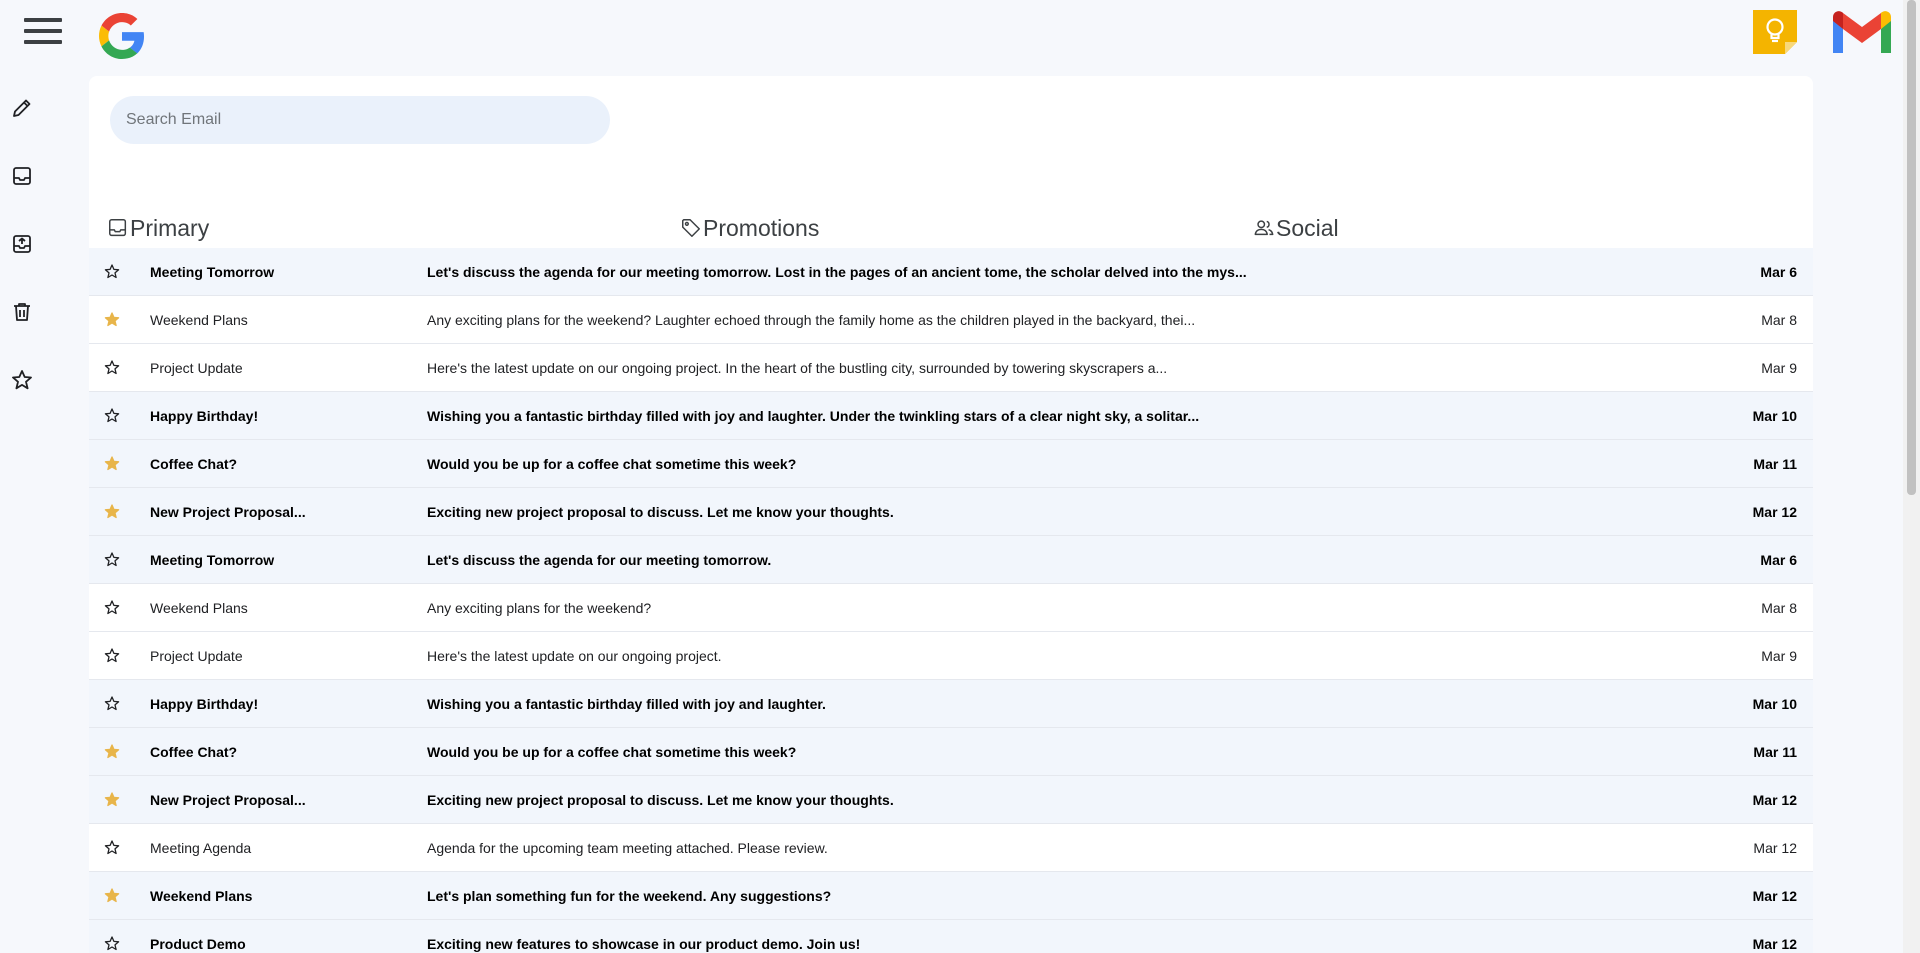 This screenshot has height=953, width=1920. What do you see at coordinates (1775, 32) in the screenshot?
I see `keep-icon` at bounding box center [1775, 32].